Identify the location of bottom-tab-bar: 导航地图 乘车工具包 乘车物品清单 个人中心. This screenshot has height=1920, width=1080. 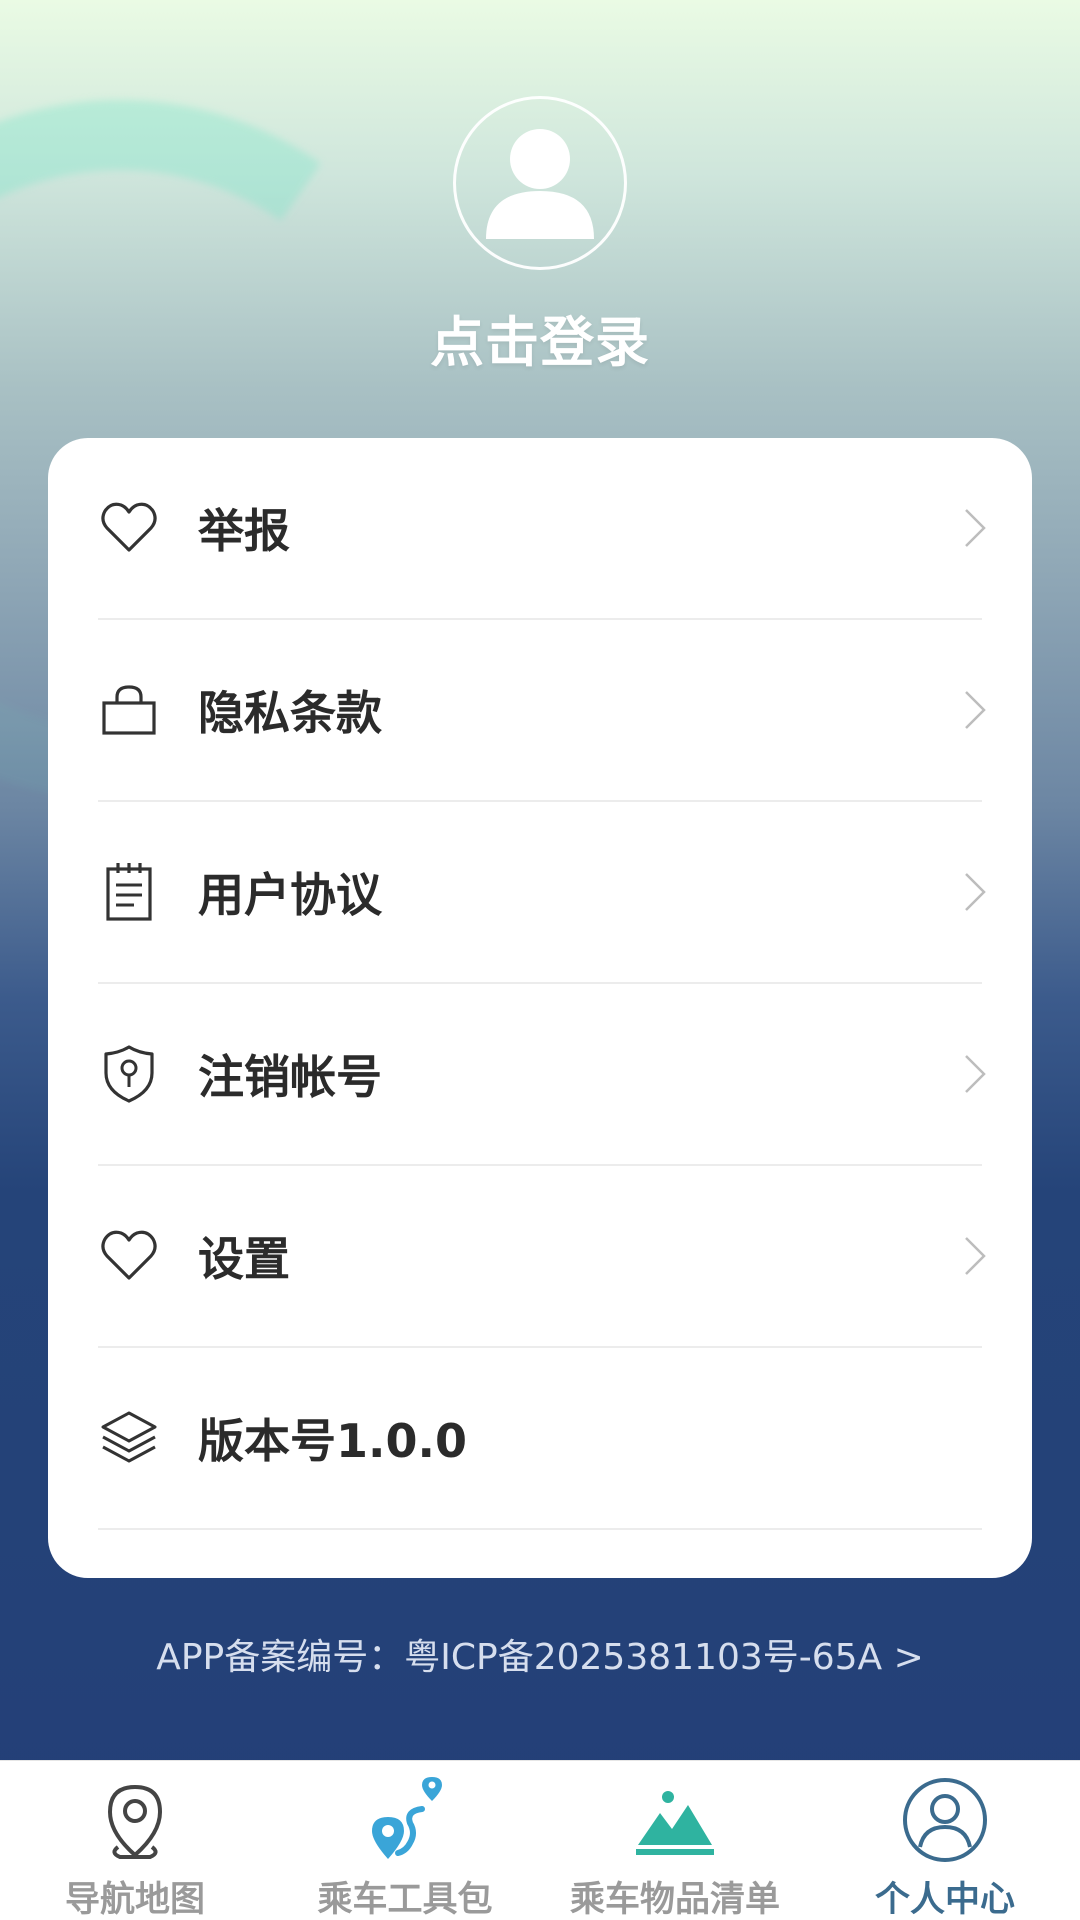
(540, 1840).